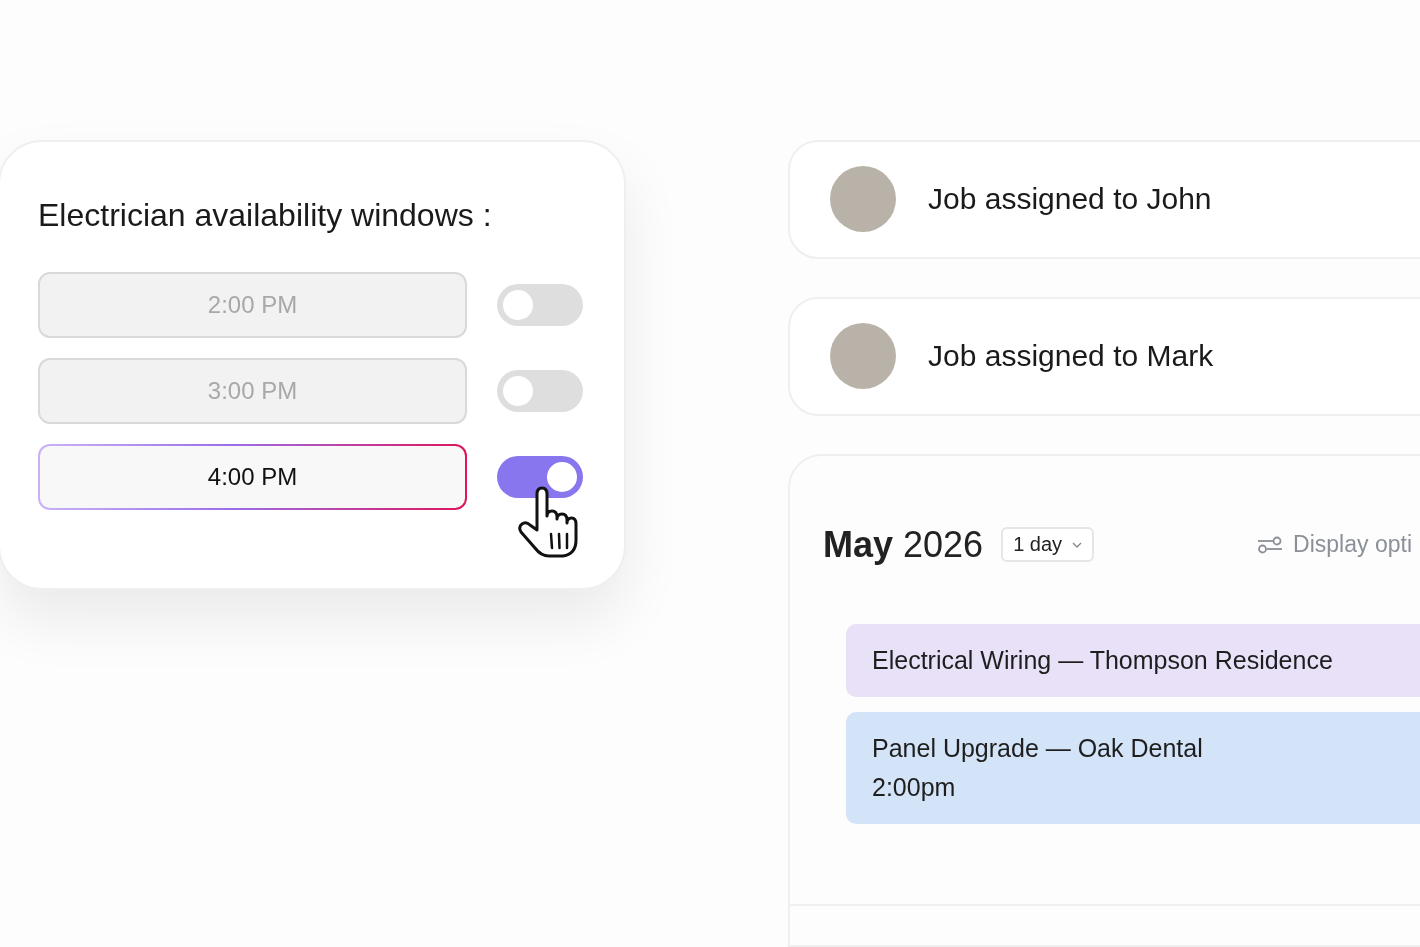  Describe the element at coordinates (1038, 748) in the screenshot. I see `event-title: Panel Upgrade — Oak Dental` at that location.